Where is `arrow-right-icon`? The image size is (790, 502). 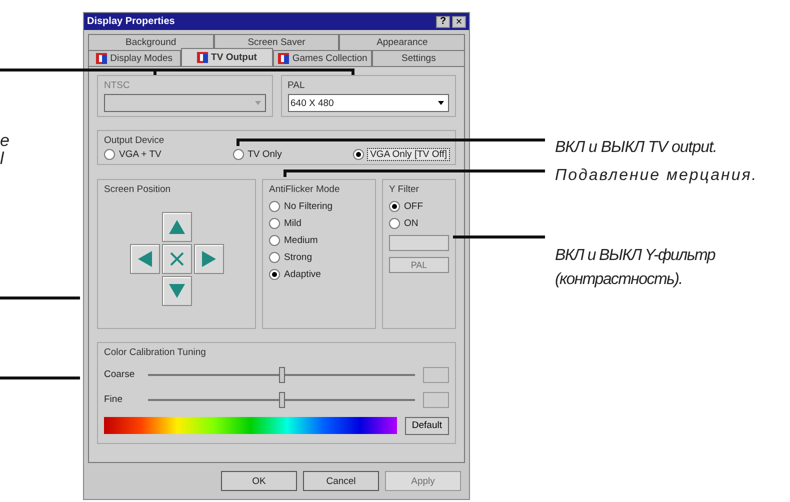 arrow-right-icon is located at coordinates (209, 259).